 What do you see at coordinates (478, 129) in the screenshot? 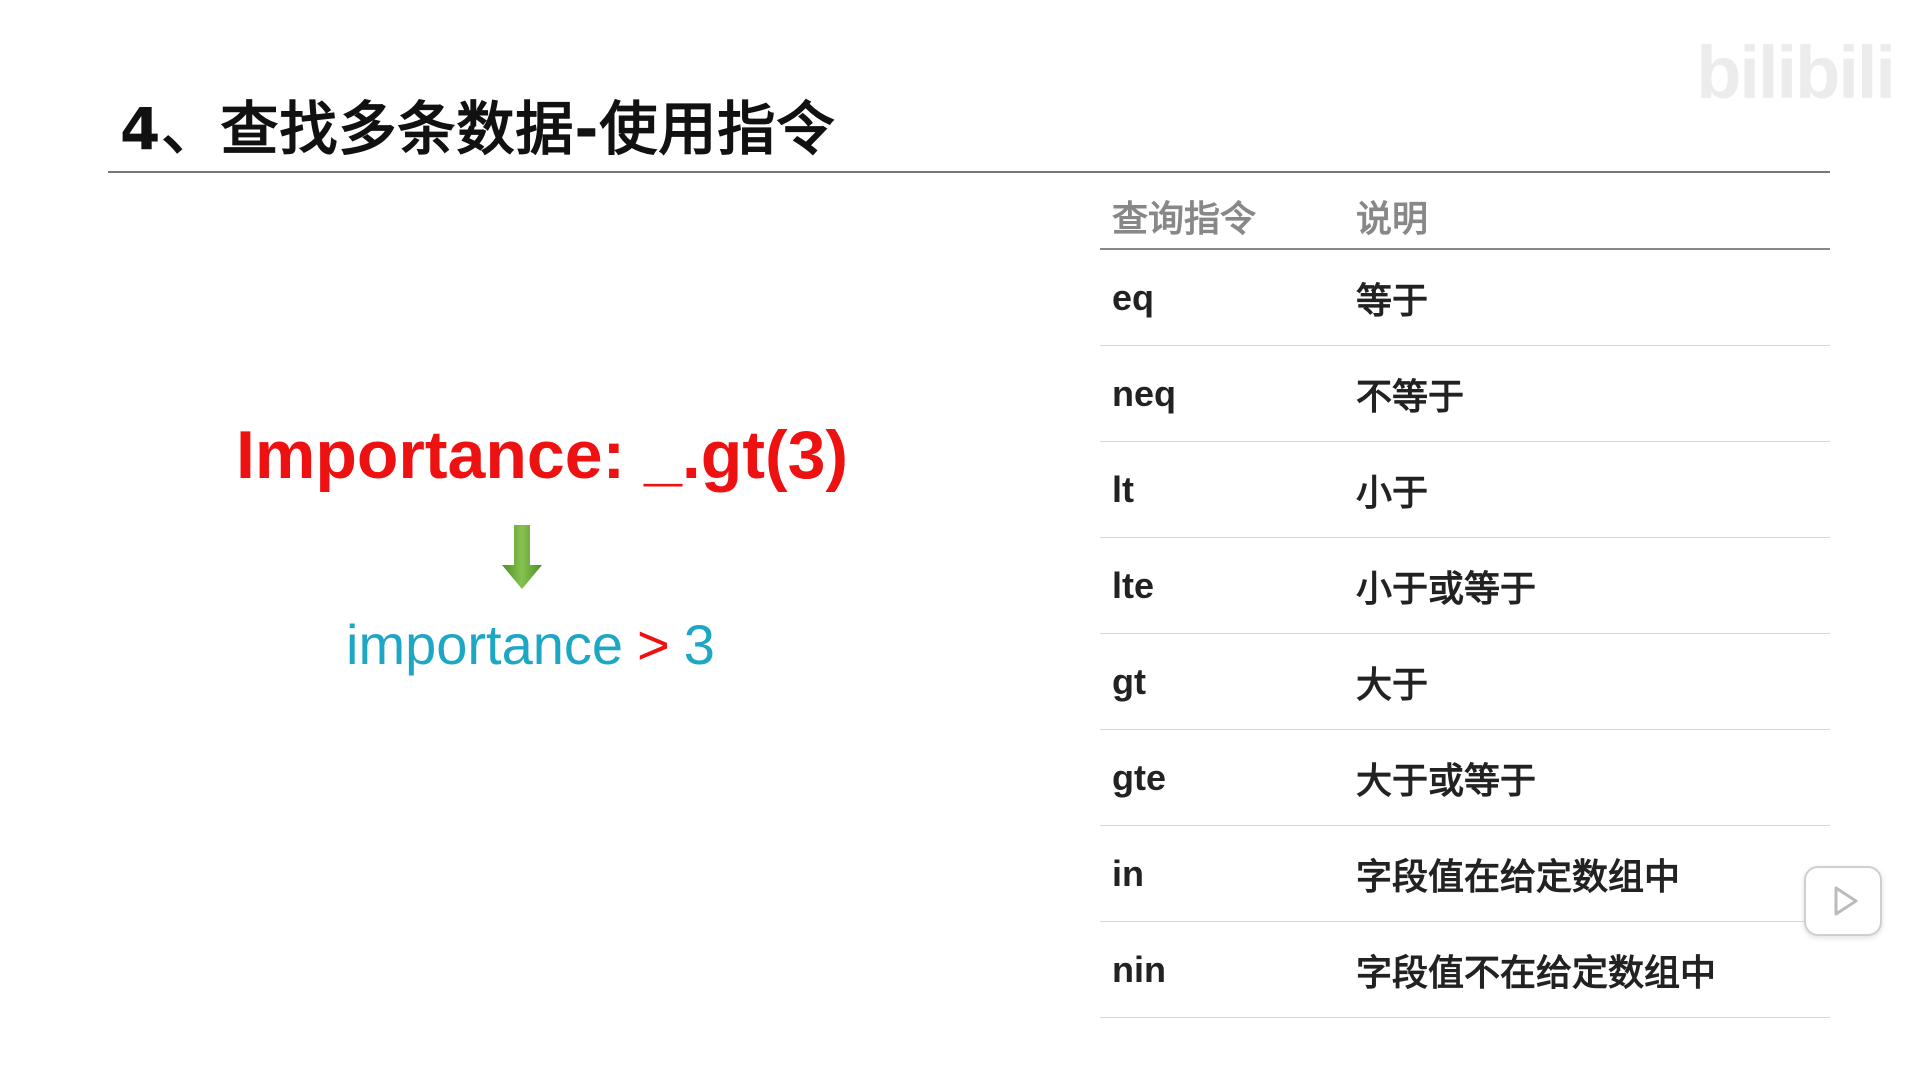
I see `slide-title: 4、查找多条数据-使用指令` at bounding box center [478, 129].